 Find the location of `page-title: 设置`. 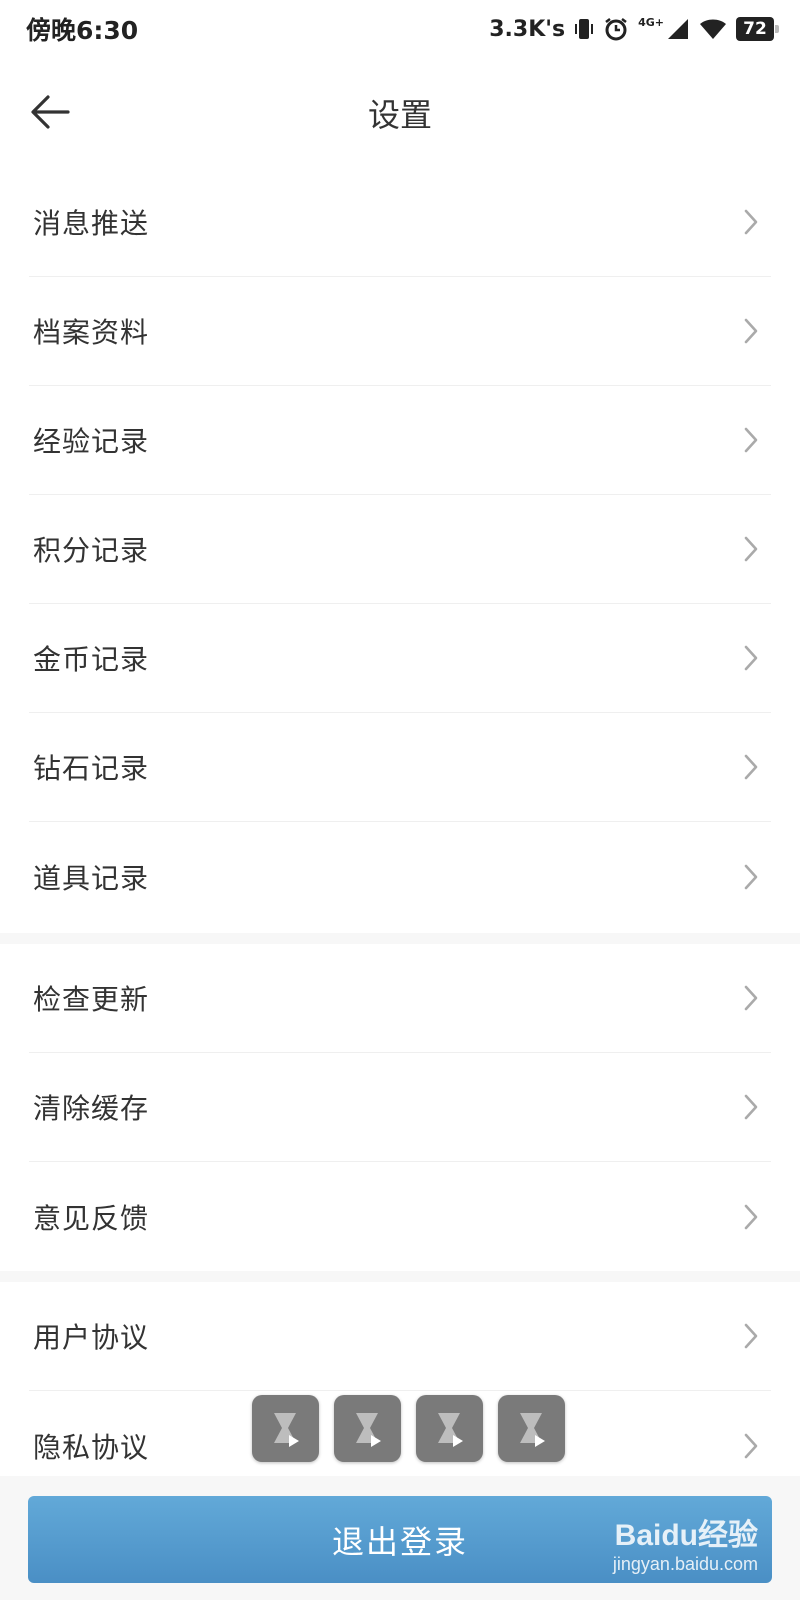

page-title: 设置 is located at coordinates (399, 115).